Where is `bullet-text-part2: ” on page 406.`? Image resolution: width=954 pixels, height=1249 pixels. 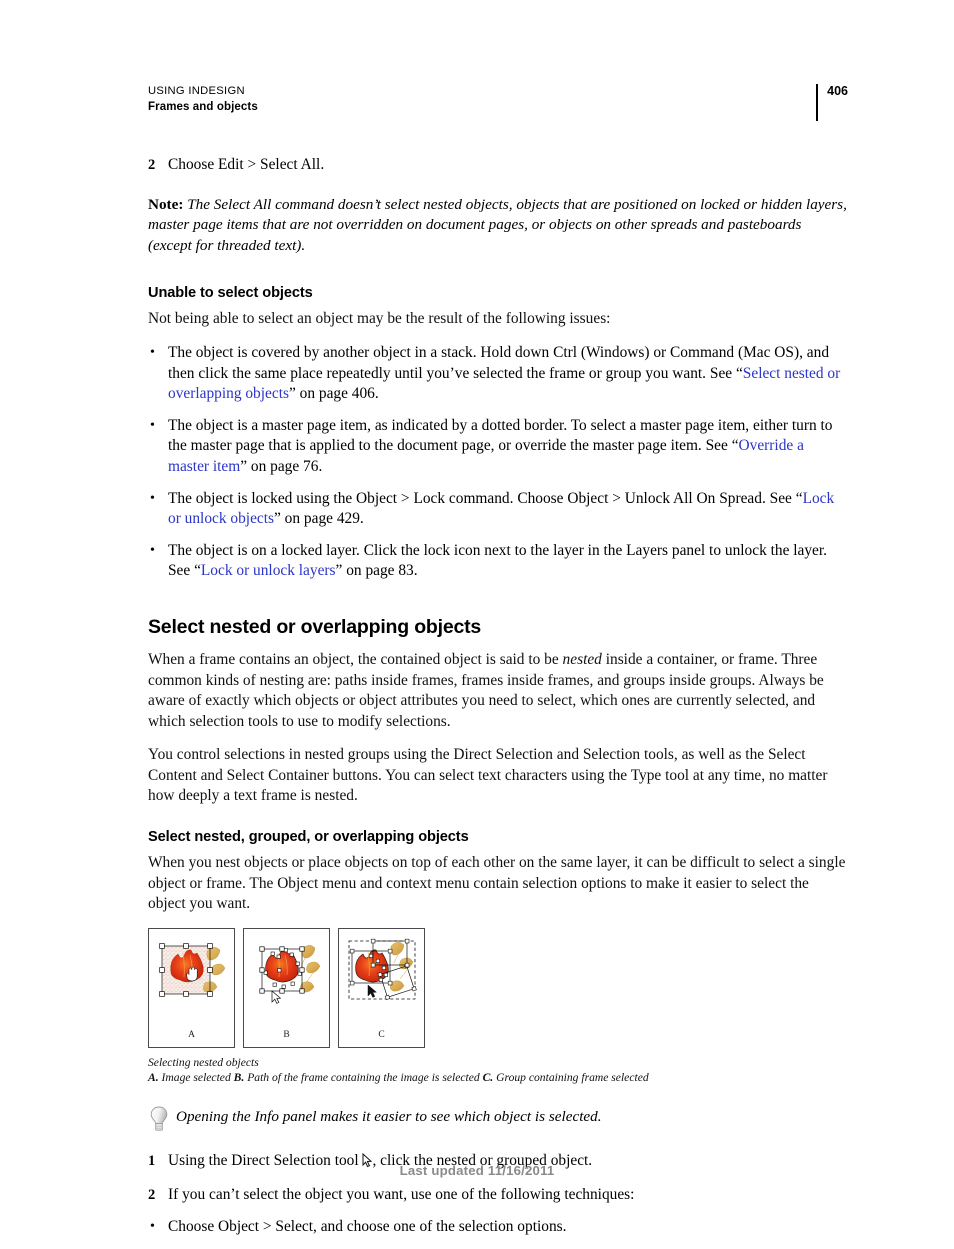
bullet-text-part2: ” on page 406. is located at coordinates (333, 394).